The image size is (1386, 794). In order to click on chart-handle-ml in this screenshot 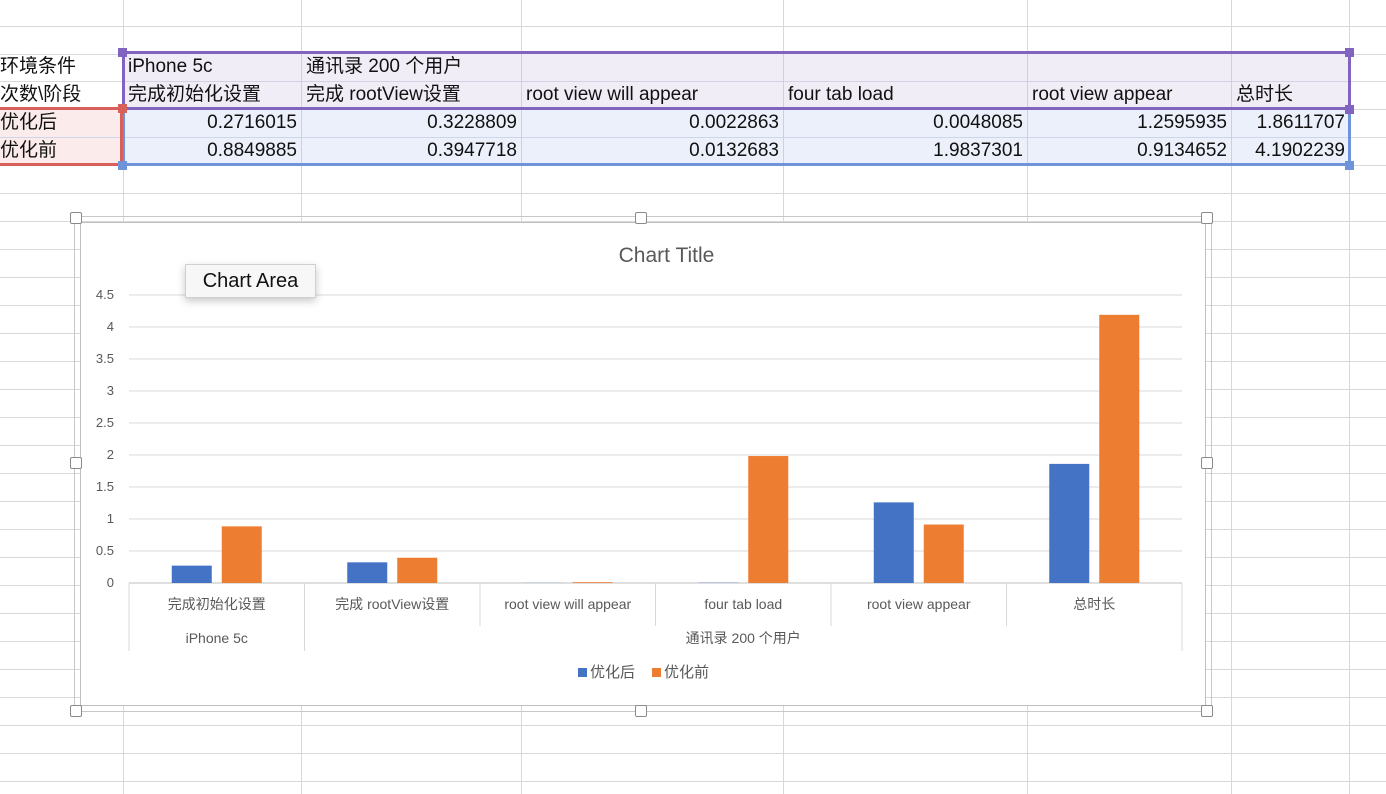, I will do `click(76, 463)`.